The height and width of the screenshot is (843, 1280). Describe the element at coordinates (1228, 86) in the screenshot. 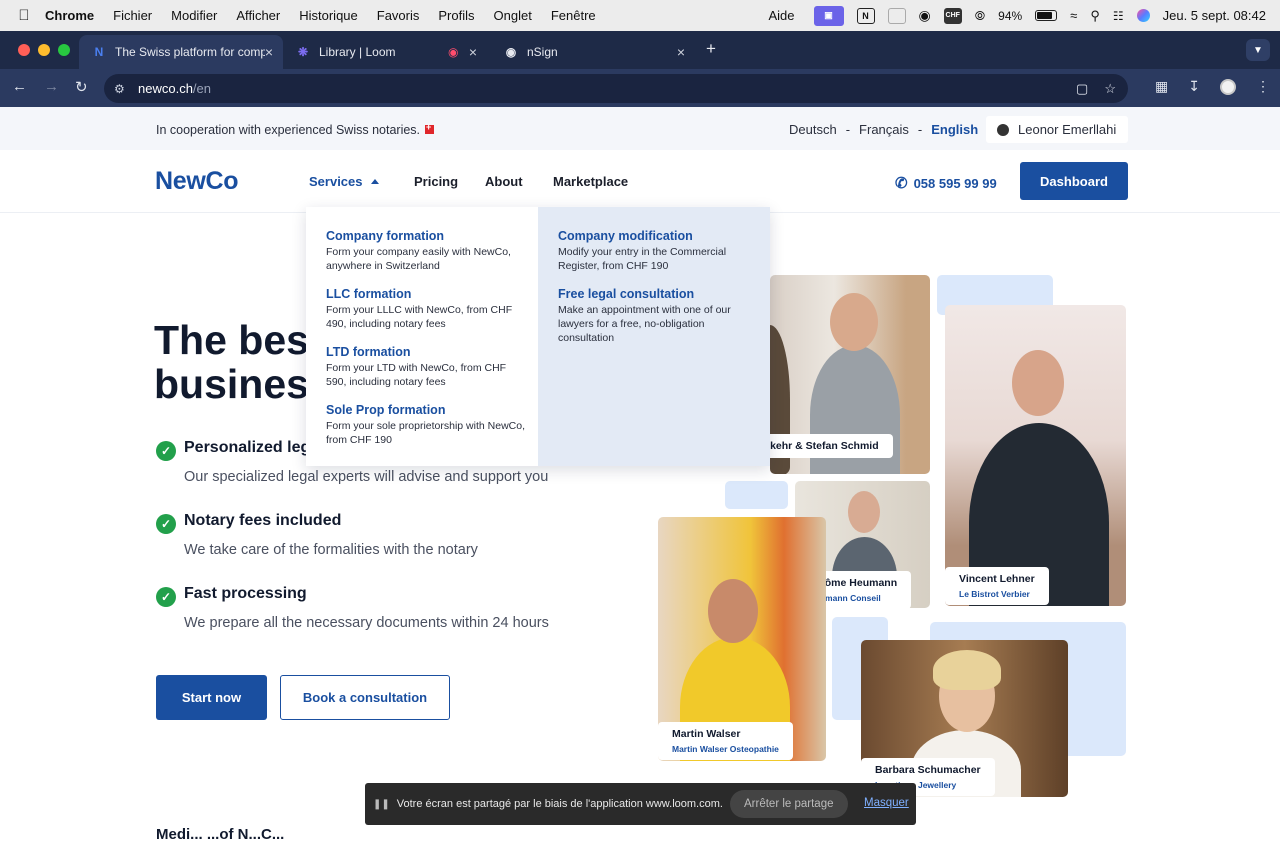

I see `profile-avatar` at that location.